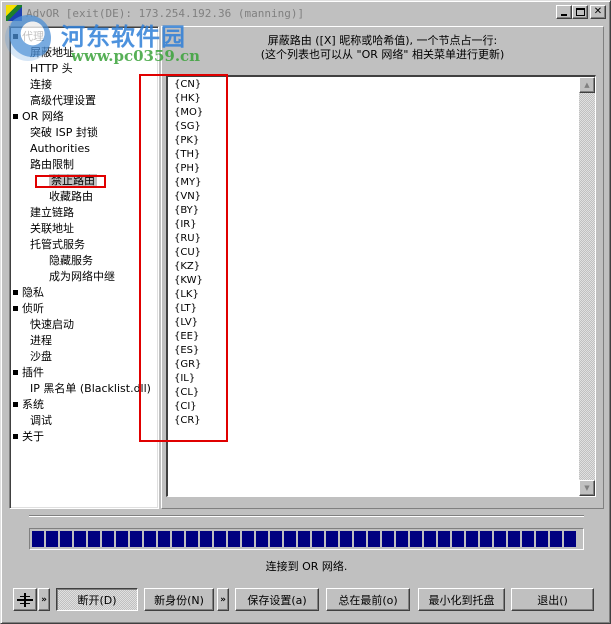  Describe the element at coordinates (71, 261) in the screenshot. I see `tree-item: 隐藏服务` at that location.